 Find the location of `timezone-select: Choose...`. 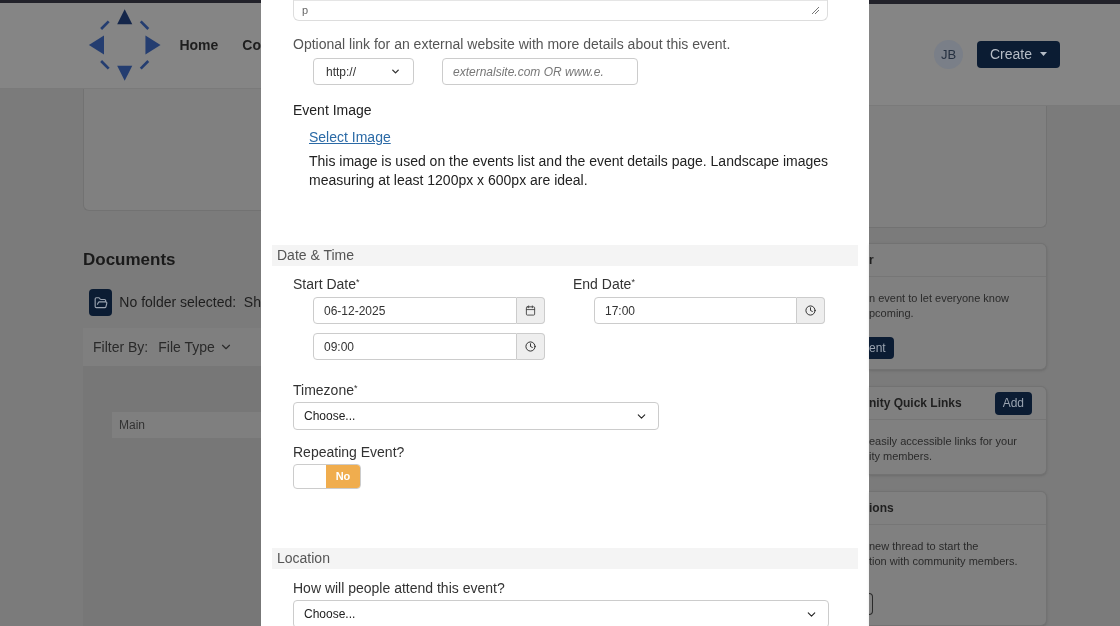

timezone-select: Choose... is located at coordinates (476, 416).